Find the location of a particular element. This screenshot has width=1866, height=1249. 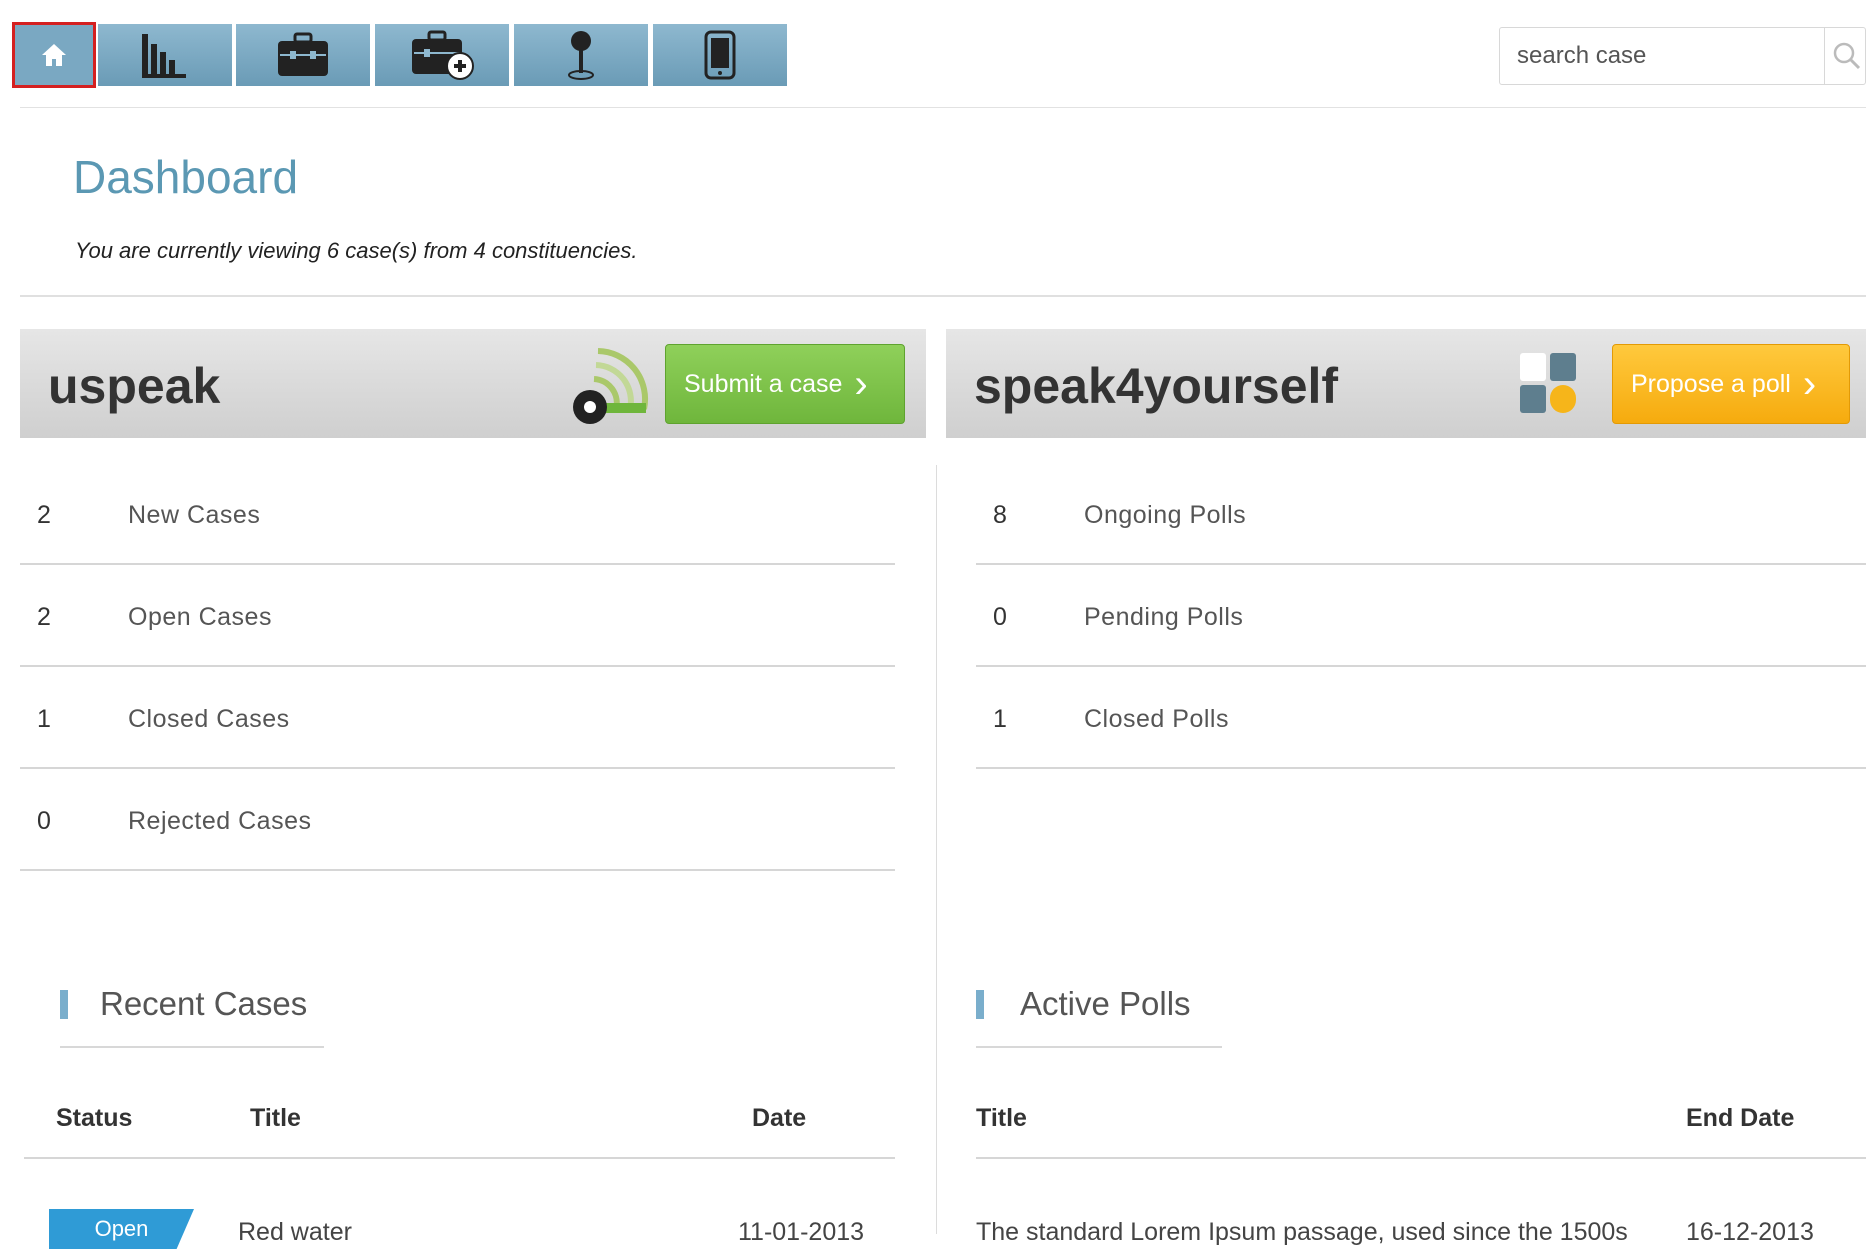

submit-case-button: Submit a case › is located at coordinates (785, 384).